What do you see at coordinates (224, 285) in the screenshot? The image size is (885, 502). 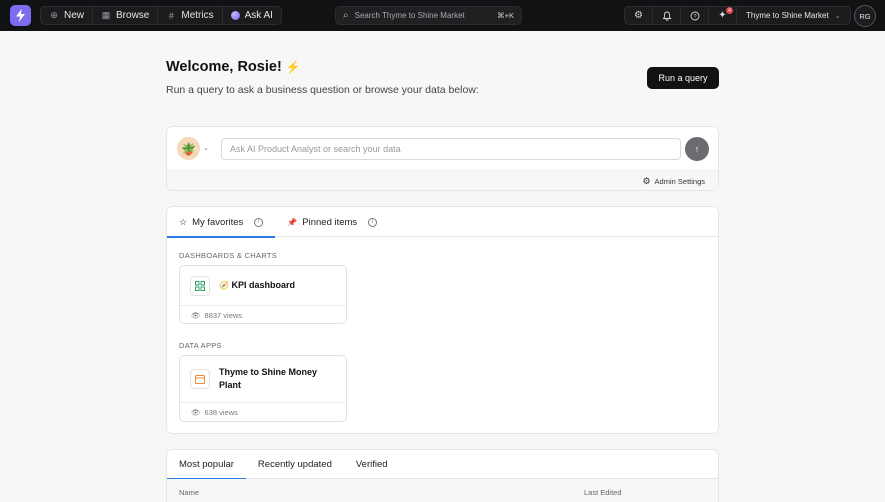 I see `compass-emoji-icon: 🧭` at bounding box center [224, 285].